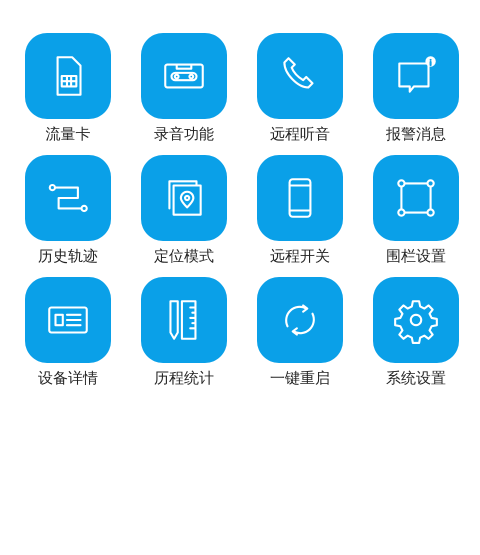 This screenshot has height=555, width=480. I want to click on menu-label: 一键重启, so click(300, 378).